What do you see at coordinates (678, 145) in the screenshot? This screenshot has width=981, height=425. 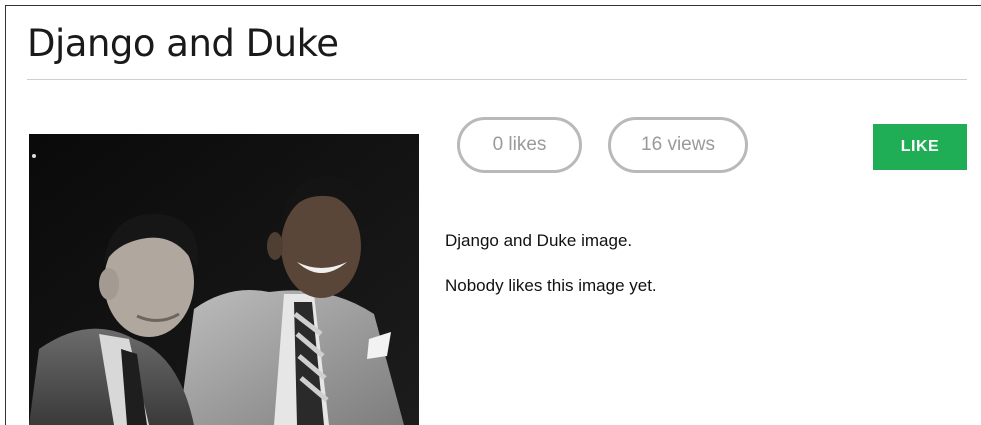 I see `views-count: 16 views` at bounding box center [678, 145].